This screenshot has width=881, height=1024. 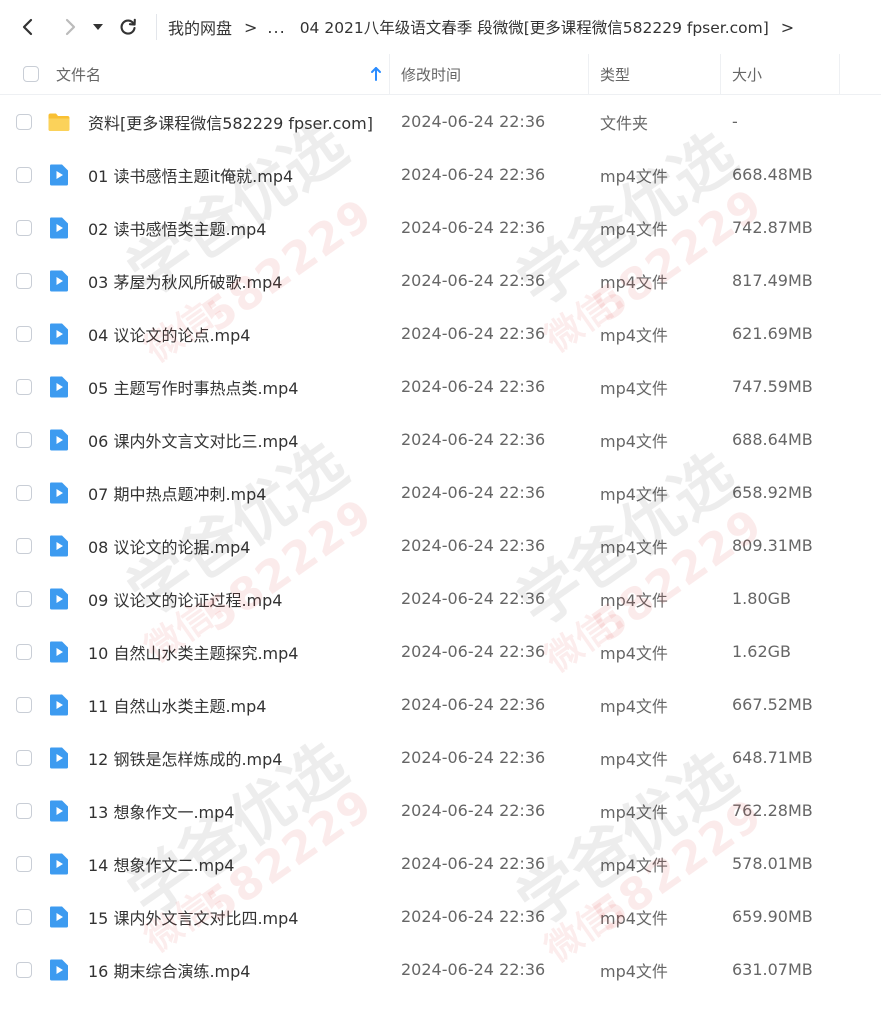 I want to click on breadcrumb-trail-arrow: >, so click(x=787, y=27).